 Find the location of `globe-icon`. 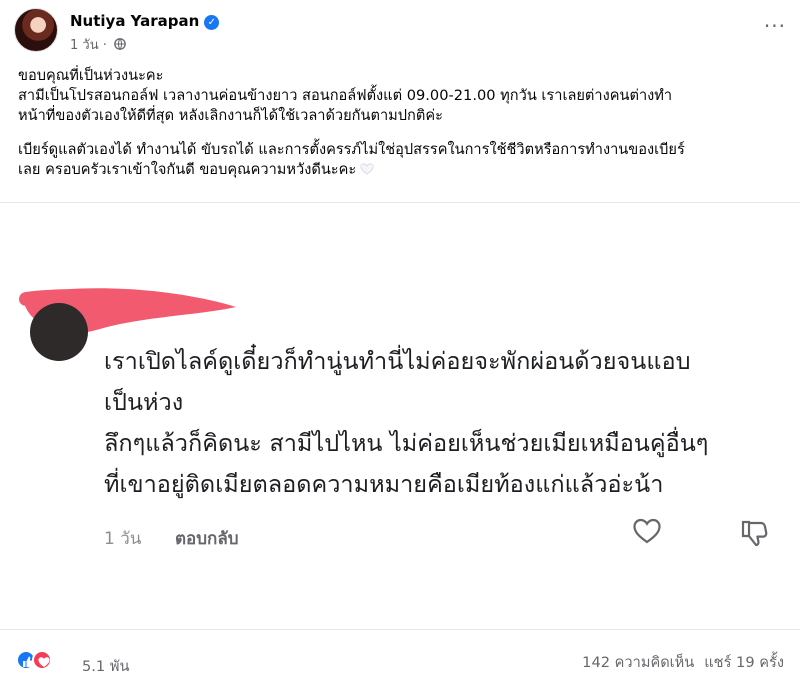

globe-icon is located at coordinates (120, 44).